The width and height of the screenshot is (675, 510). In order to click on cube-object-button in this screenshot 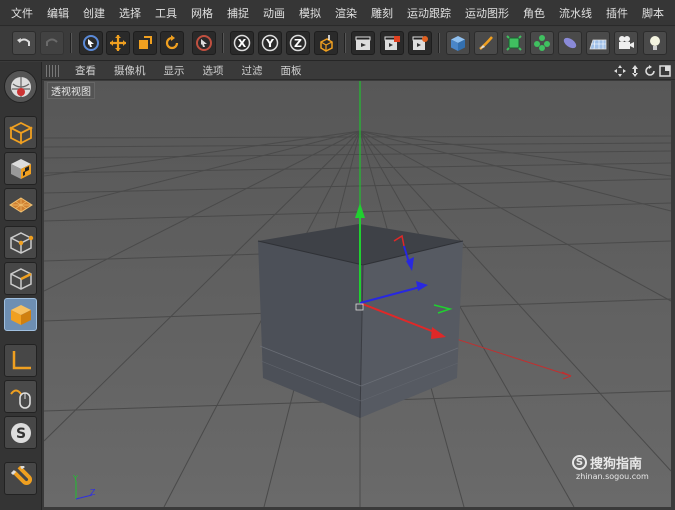, I will do `click(458, 43)`.